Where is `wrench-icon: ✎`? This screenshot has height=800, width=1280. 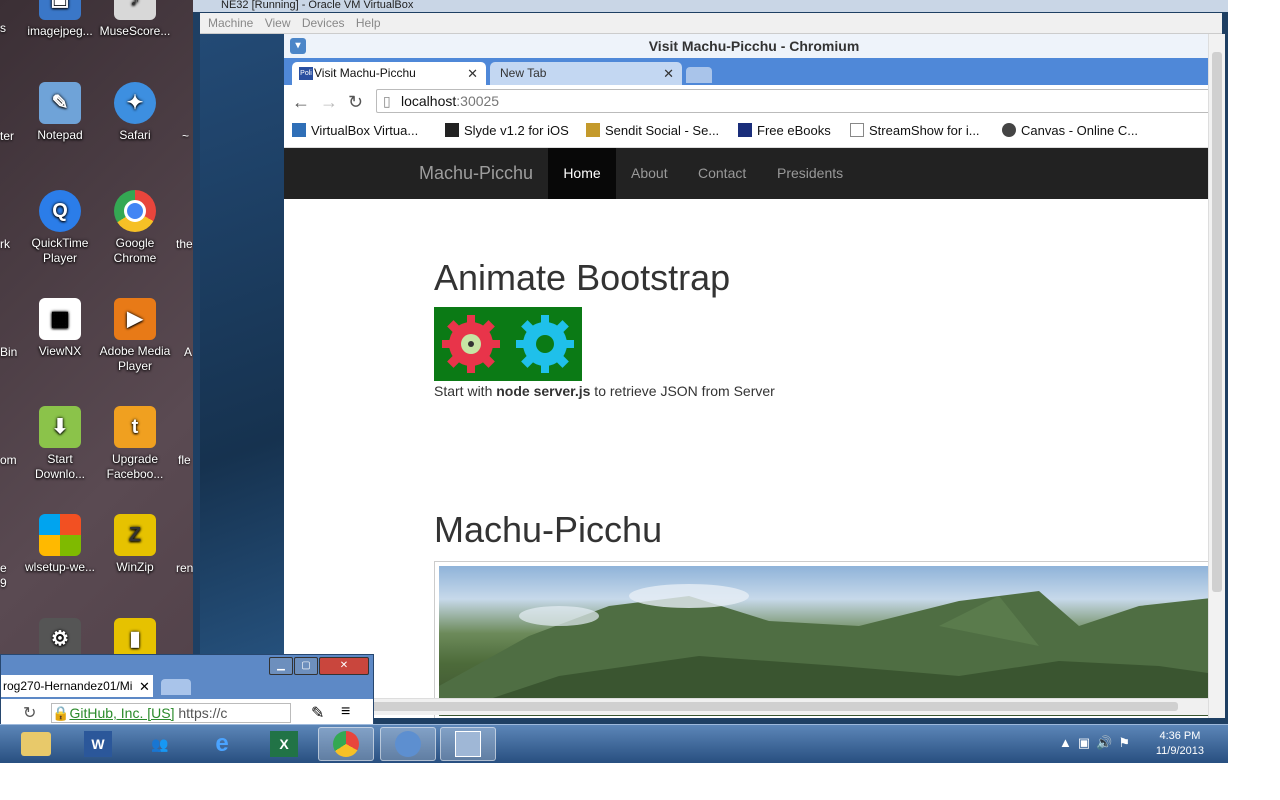 wrench-icon: ✎ is located at coordinates (317, 713).